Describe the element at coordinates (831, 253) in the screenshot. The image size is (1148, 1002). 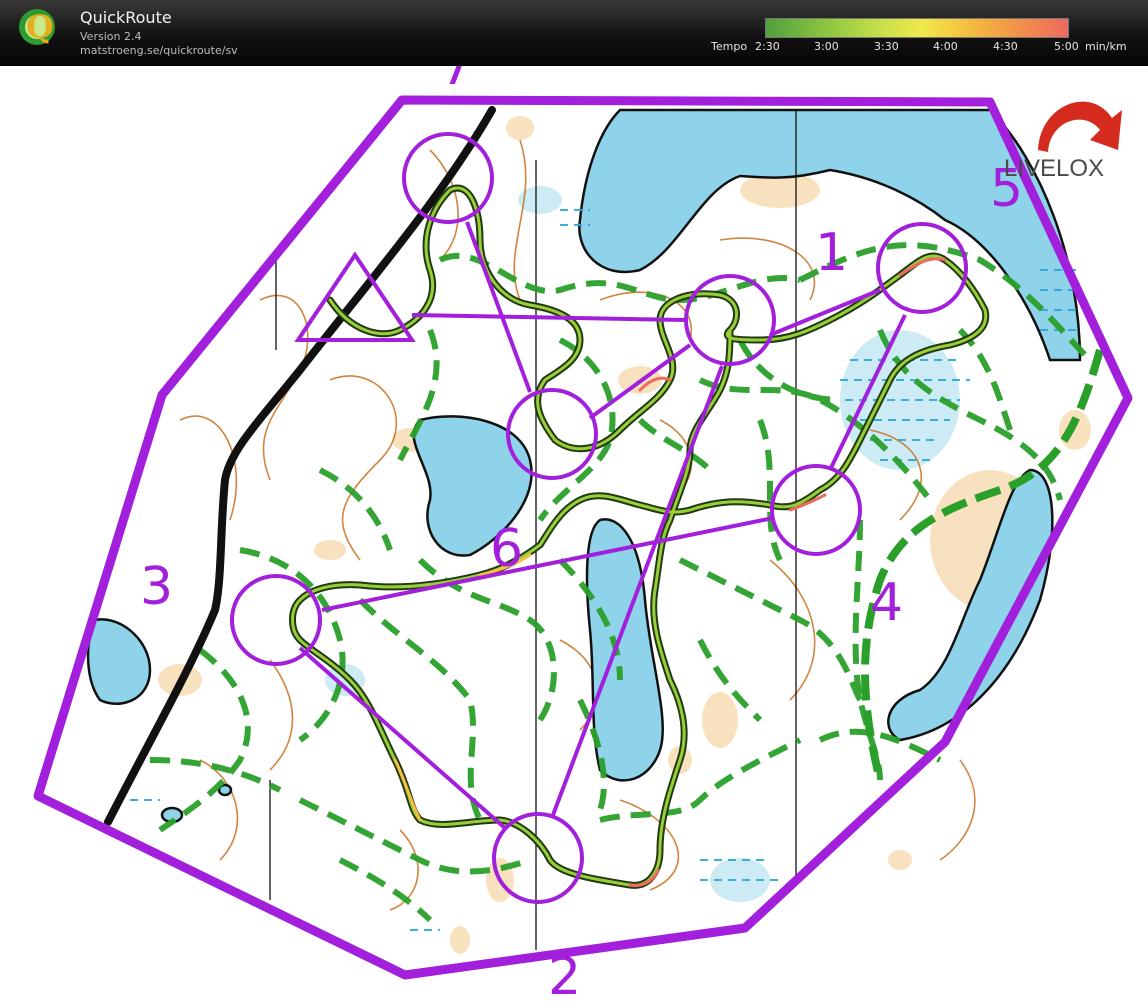
I see `control-number-1: 1` at that location.